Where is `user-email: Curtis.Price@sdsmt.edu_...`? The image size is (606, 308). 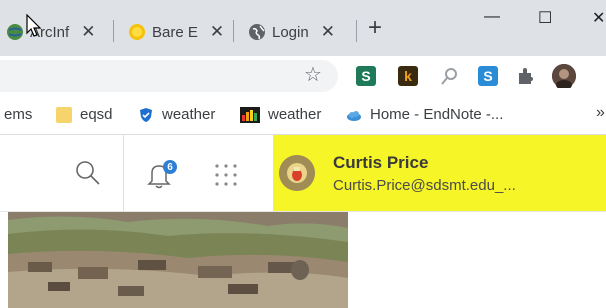
user-email: Curtis.Price@sdsmt.edu_... is located at coordinates (424, 185).